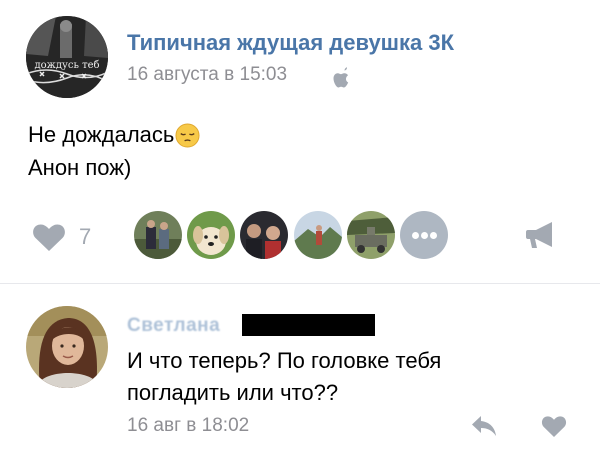  I want to click on redaction-bar, so click(308, 325).